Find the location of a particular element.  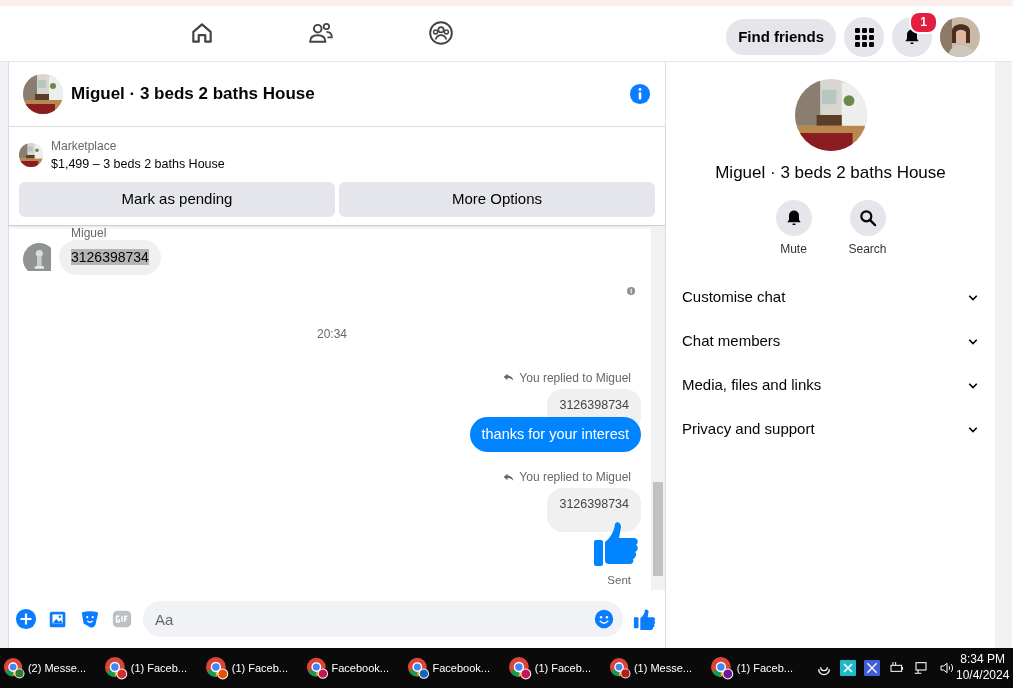

emoji-icon is located at coordinates (604, 619).